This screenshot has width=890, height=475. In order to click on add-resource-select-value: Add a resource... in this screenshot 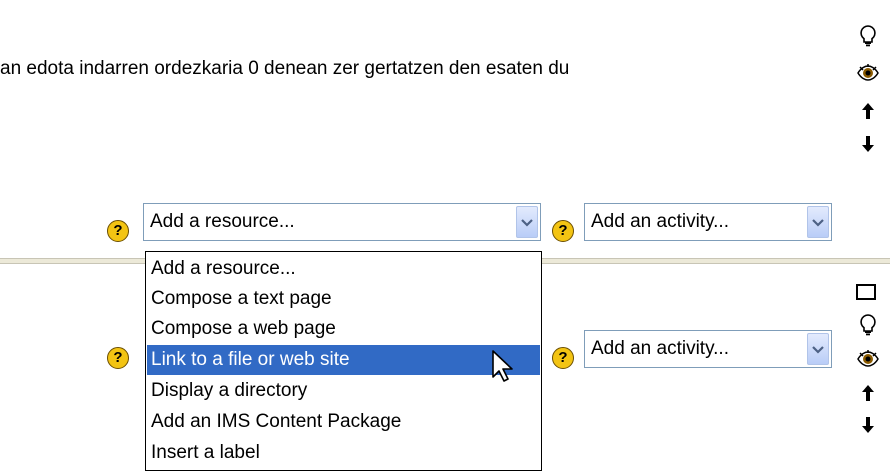, I will do `click(222, 221)`.